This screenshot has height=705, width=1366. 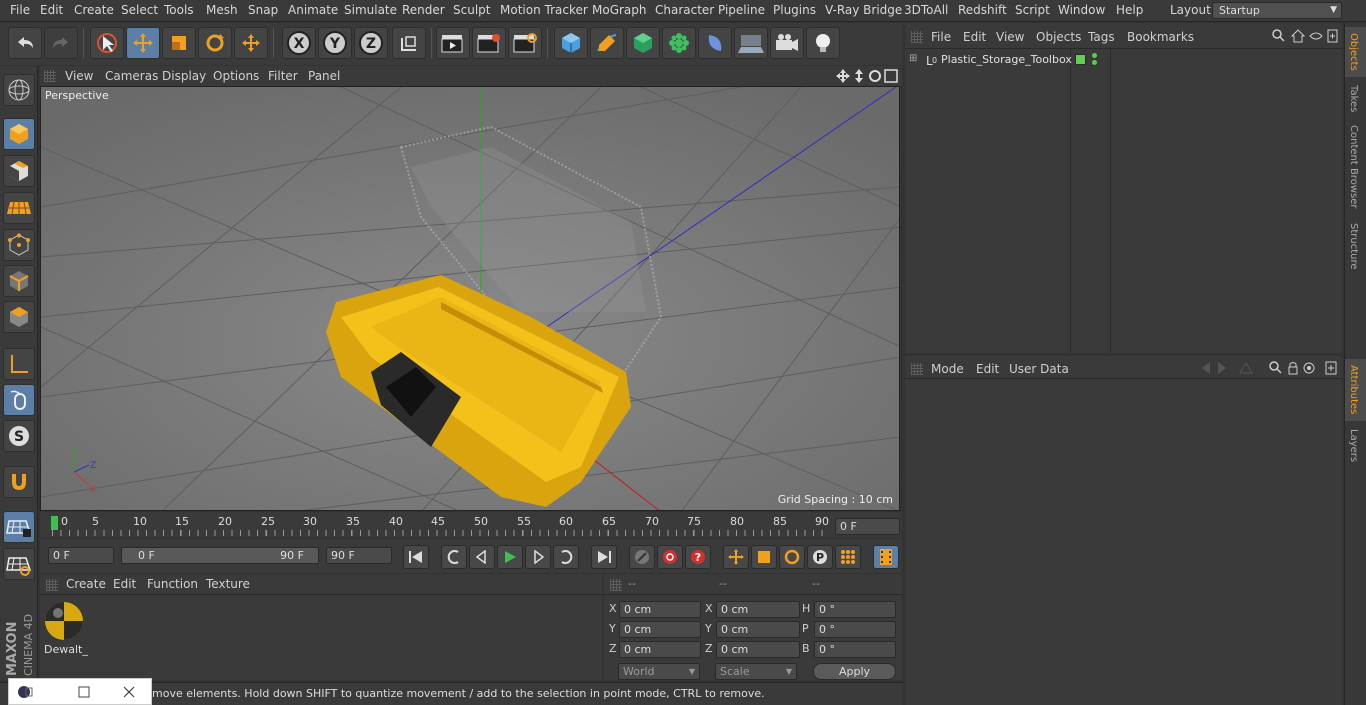 What do you see at coordinates (184, 76) in the screenshot?
I see `viewport-menu-display: Display` at bounding box center [184, 76].